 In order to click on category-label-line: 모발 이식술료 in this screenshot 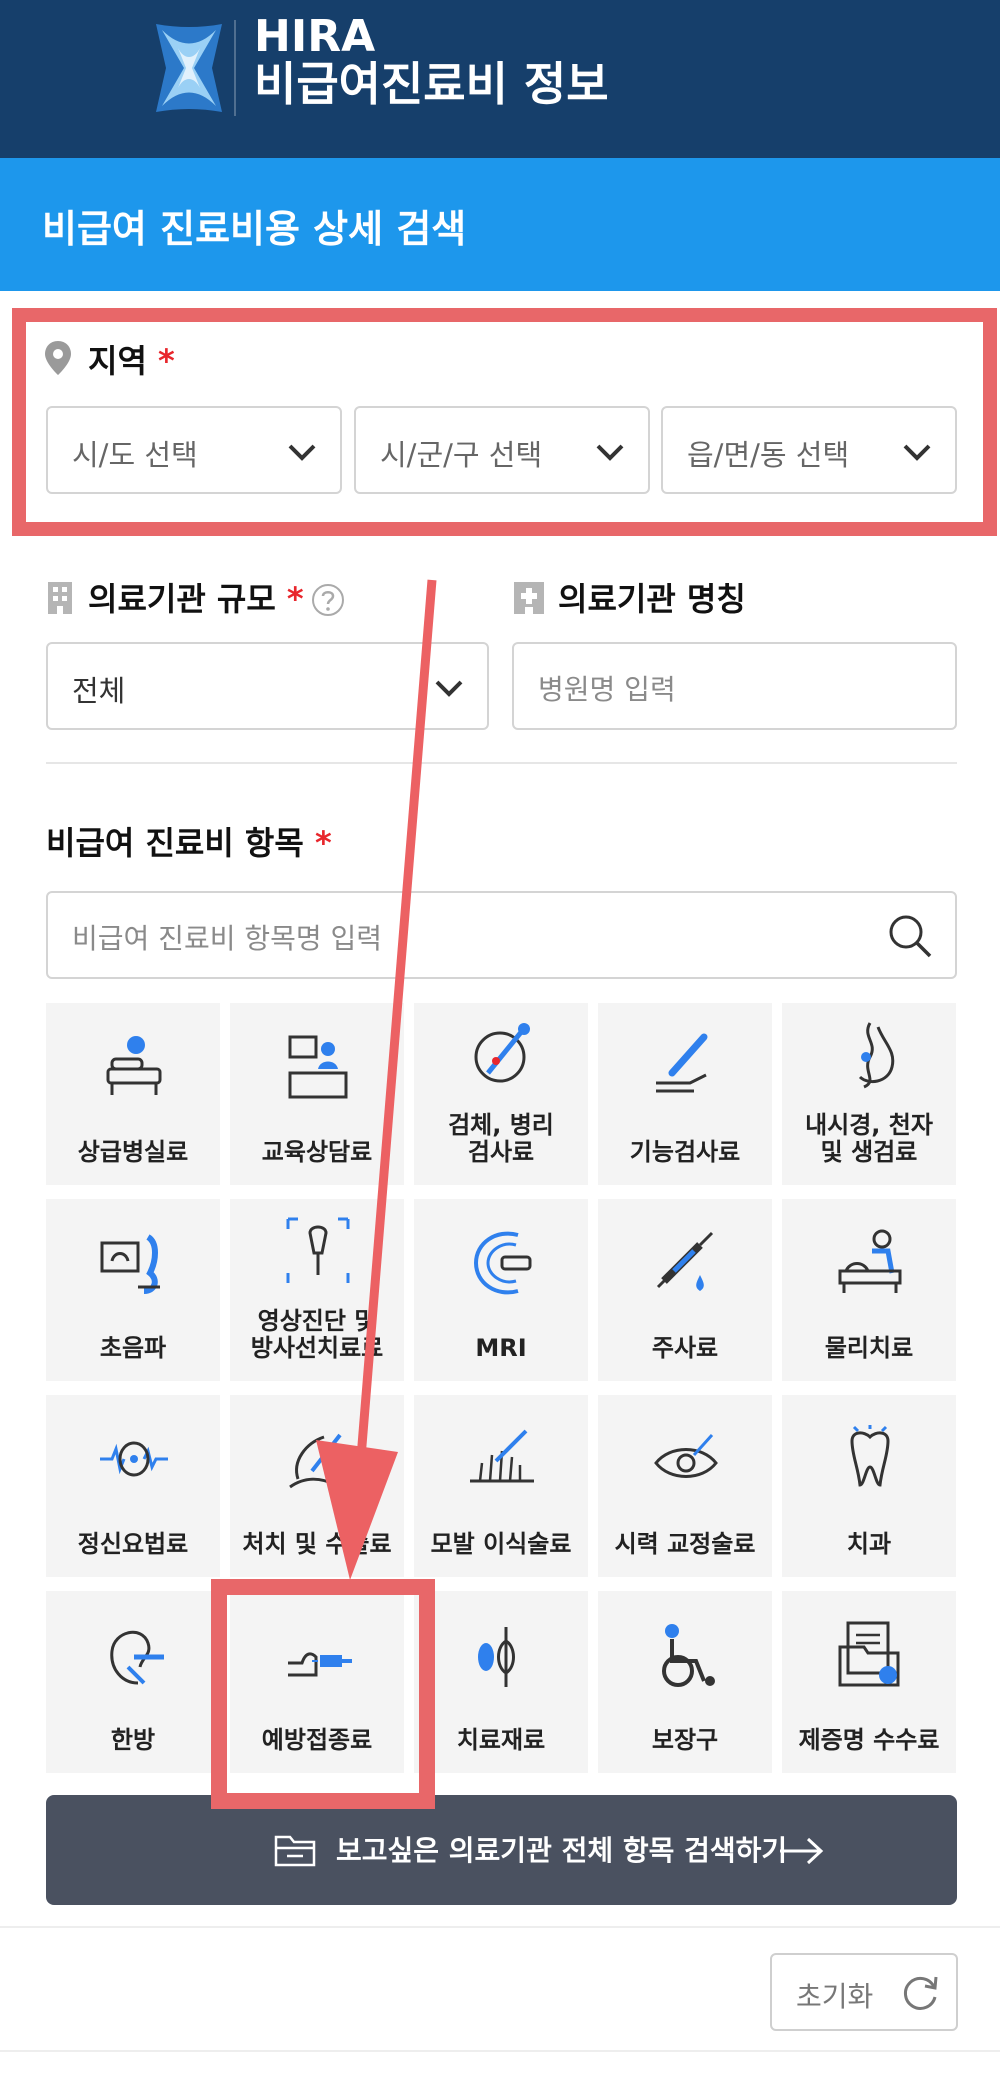, I will do `click(501, 1544)`.